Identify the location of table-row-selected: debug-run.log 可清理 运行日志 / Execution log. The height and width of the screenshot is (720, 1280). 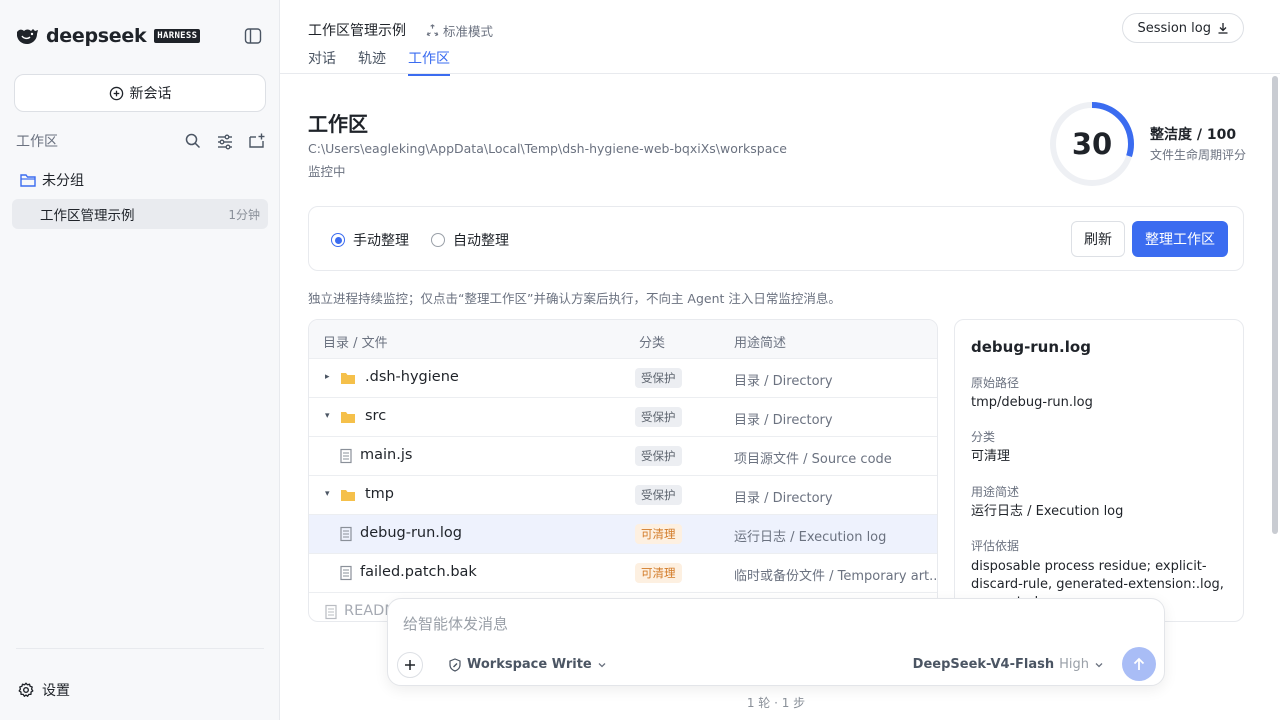
(623, 534).